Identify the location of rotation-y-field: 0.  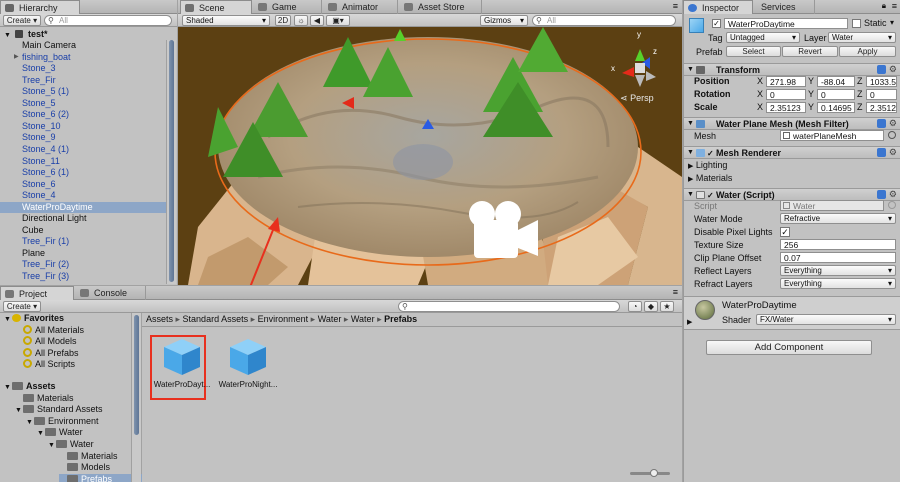
(836, 94).